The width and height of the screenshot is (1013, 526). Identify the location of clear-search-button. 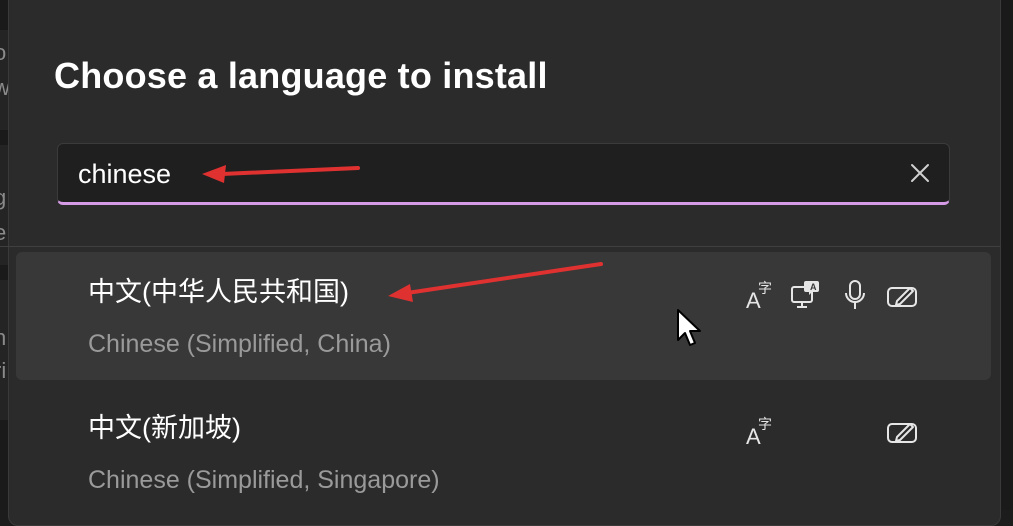
(920, 173).